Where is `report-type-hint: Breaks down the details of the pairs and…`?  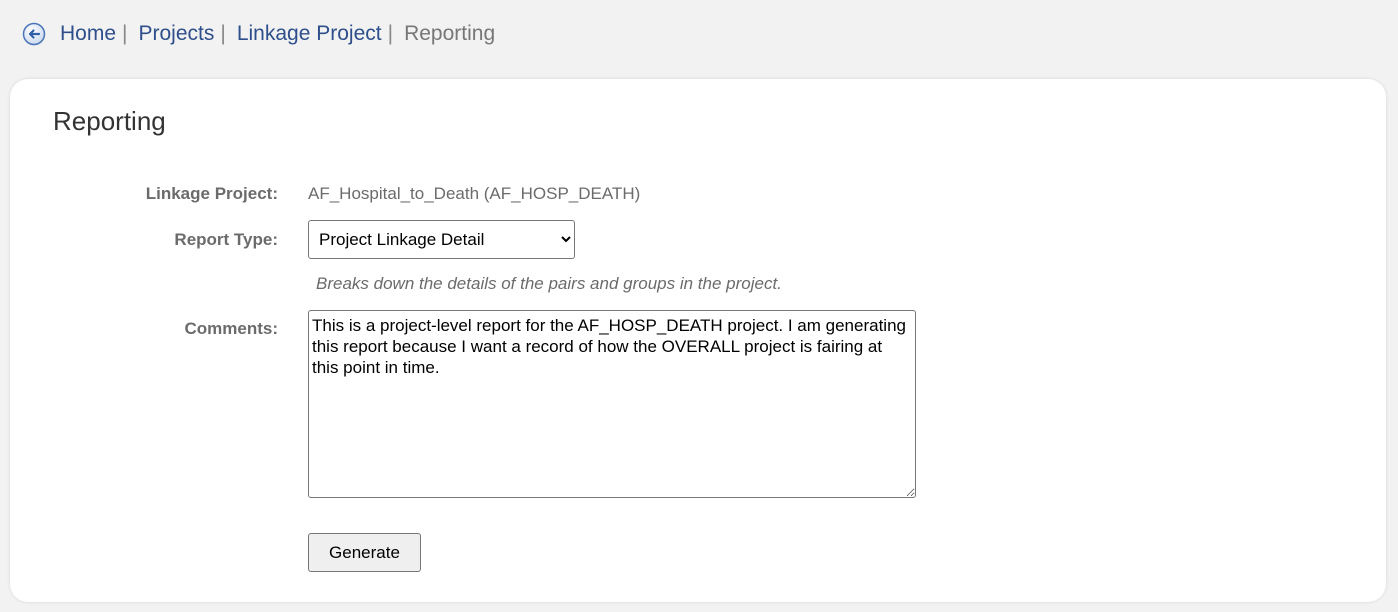
report-type-hint: Breaks down the details of the pairs and… is located at coordinates (549, 283).